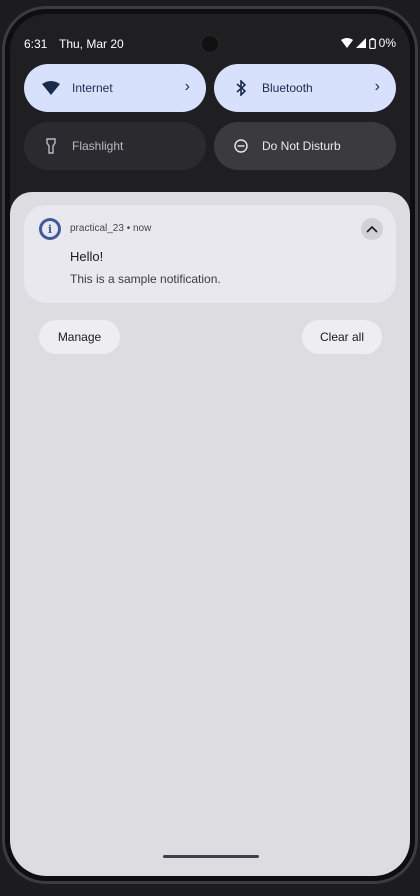 This screenshot has width=420, height=896. Describe the element at coordinates (50, 229) in the screenshot. I see `info-icon: i` at that location.